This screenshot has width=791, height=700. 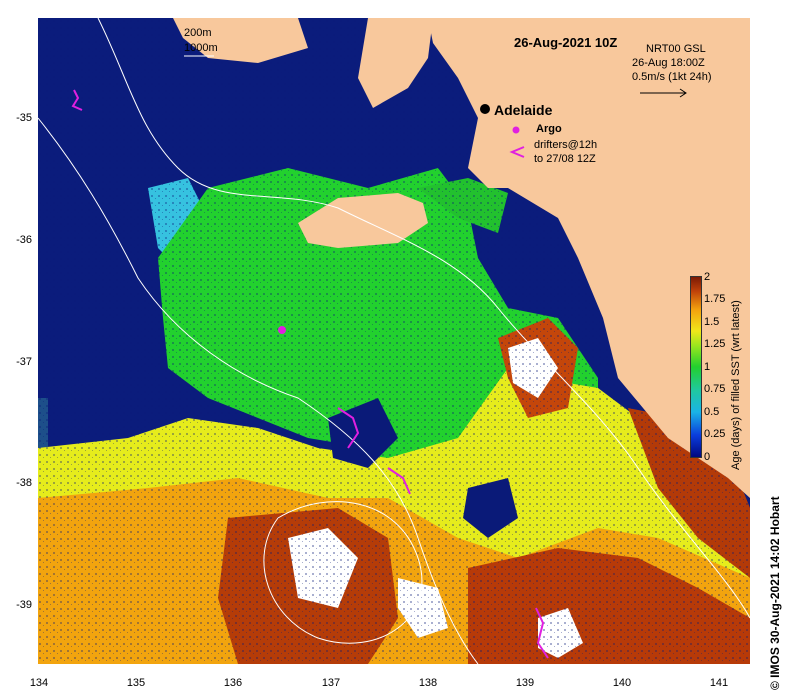 I want to click on colorbar-label: 0, so click(x=707, y=457).